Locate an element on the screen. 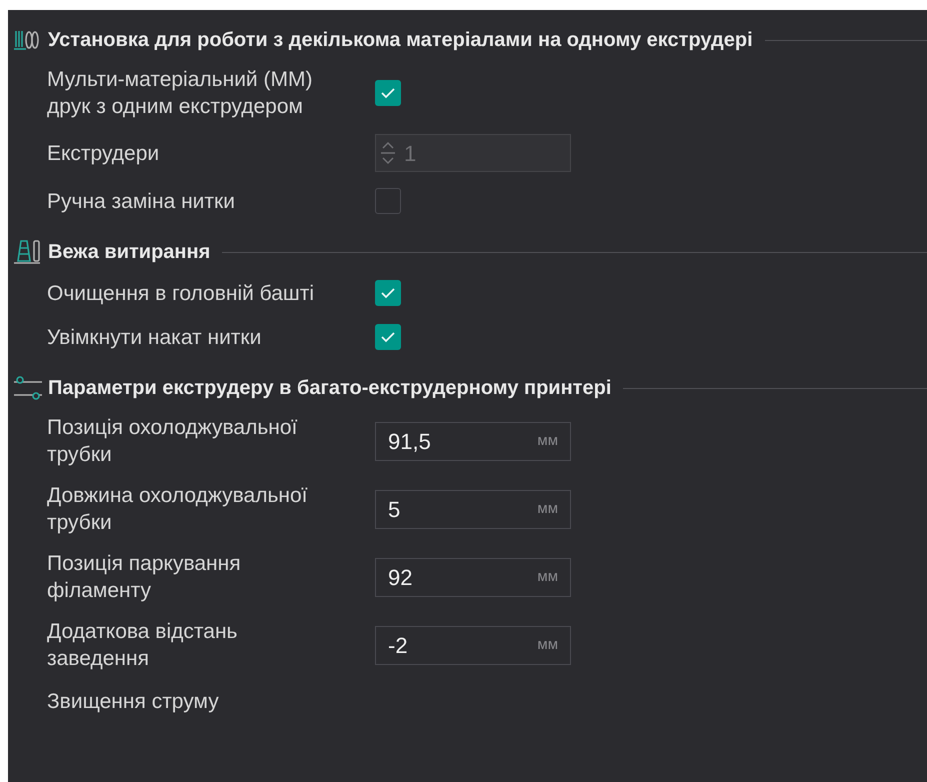 The image size is (927, 782). number-field: -2 мм is located at coordinates (473, 645).